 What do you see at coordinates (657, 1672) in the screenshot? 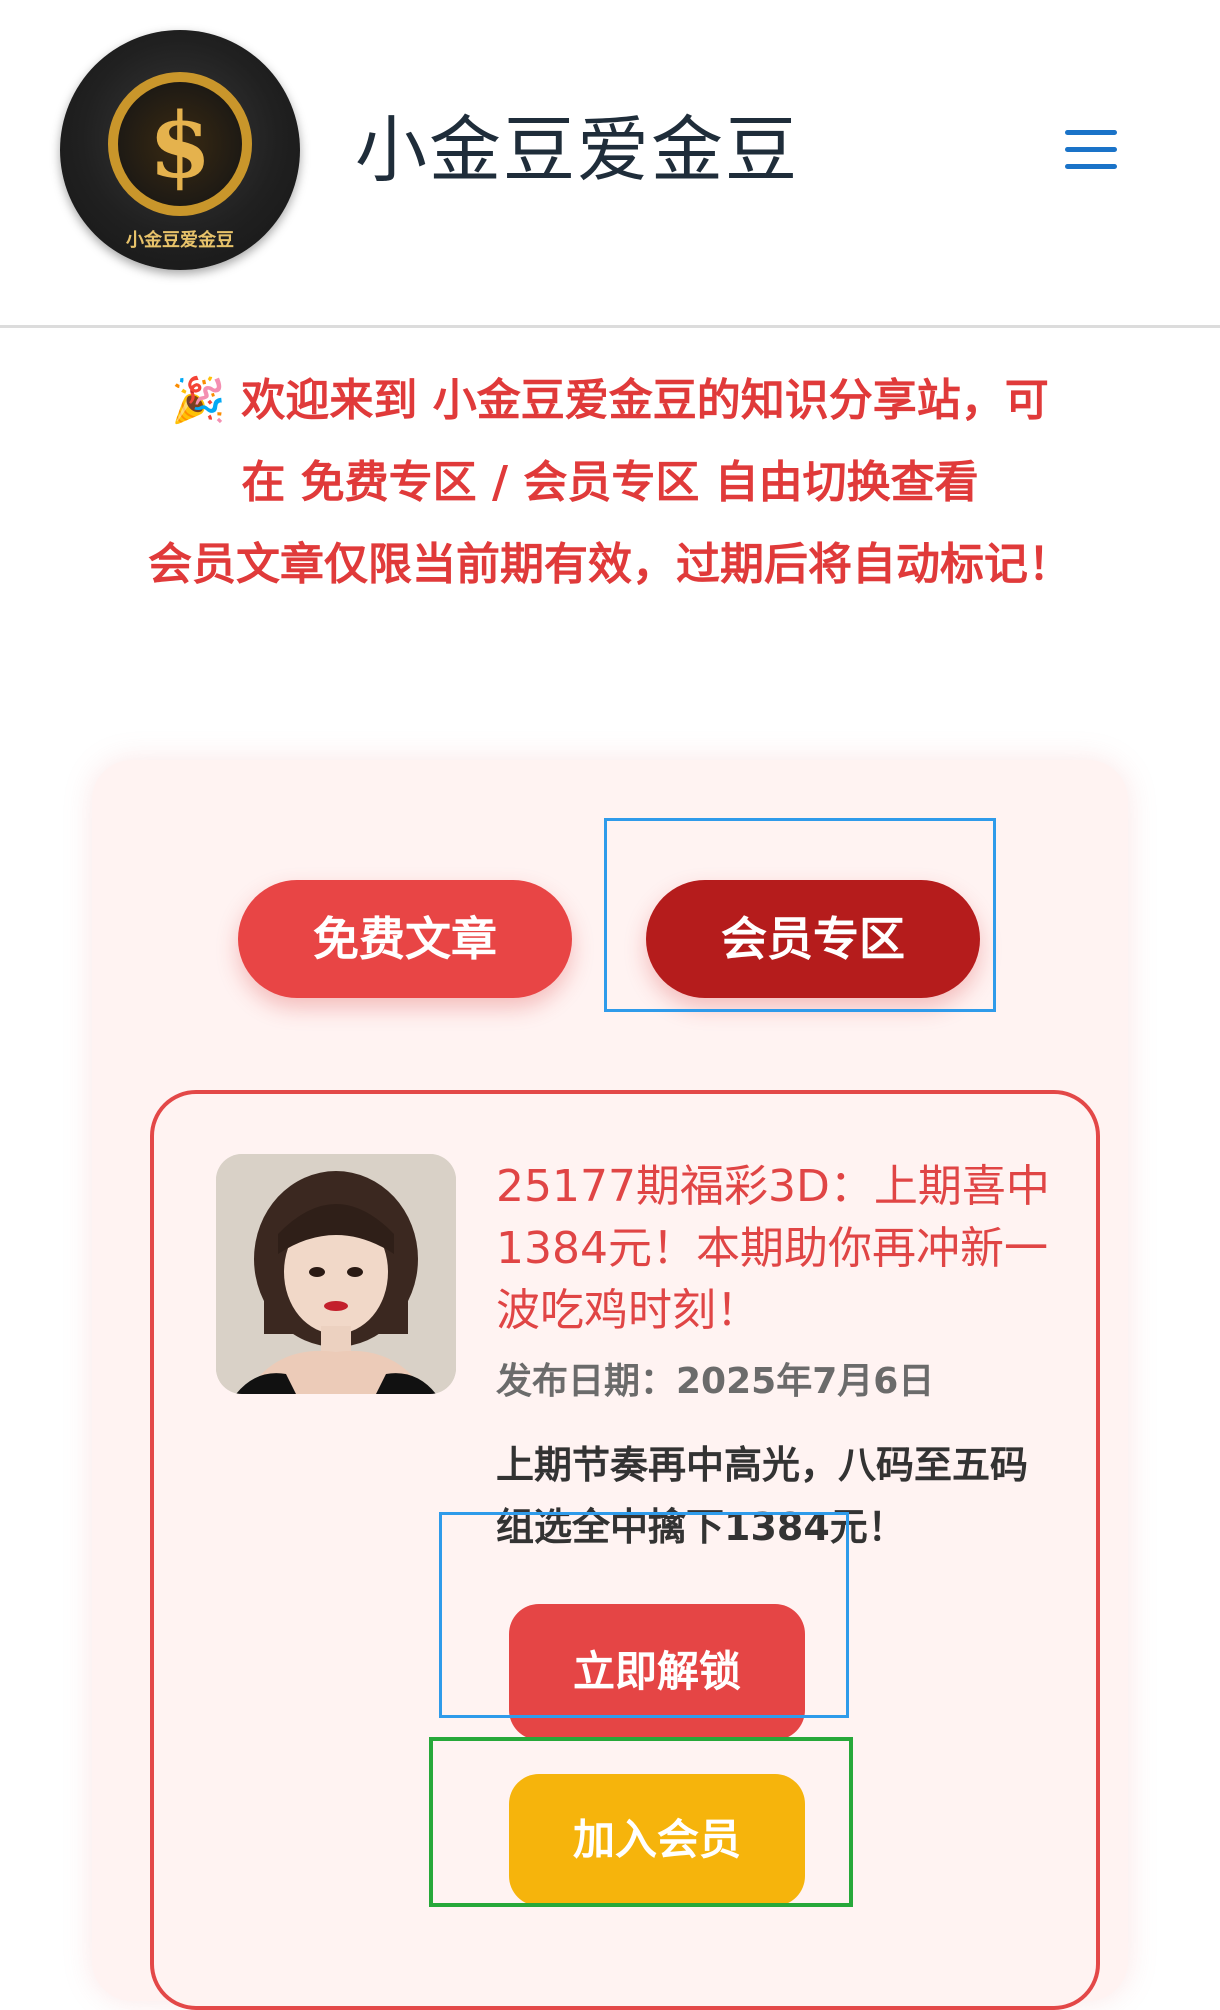
I see `unlock-button: 立即解锁` at bounding box center [657, 1672].